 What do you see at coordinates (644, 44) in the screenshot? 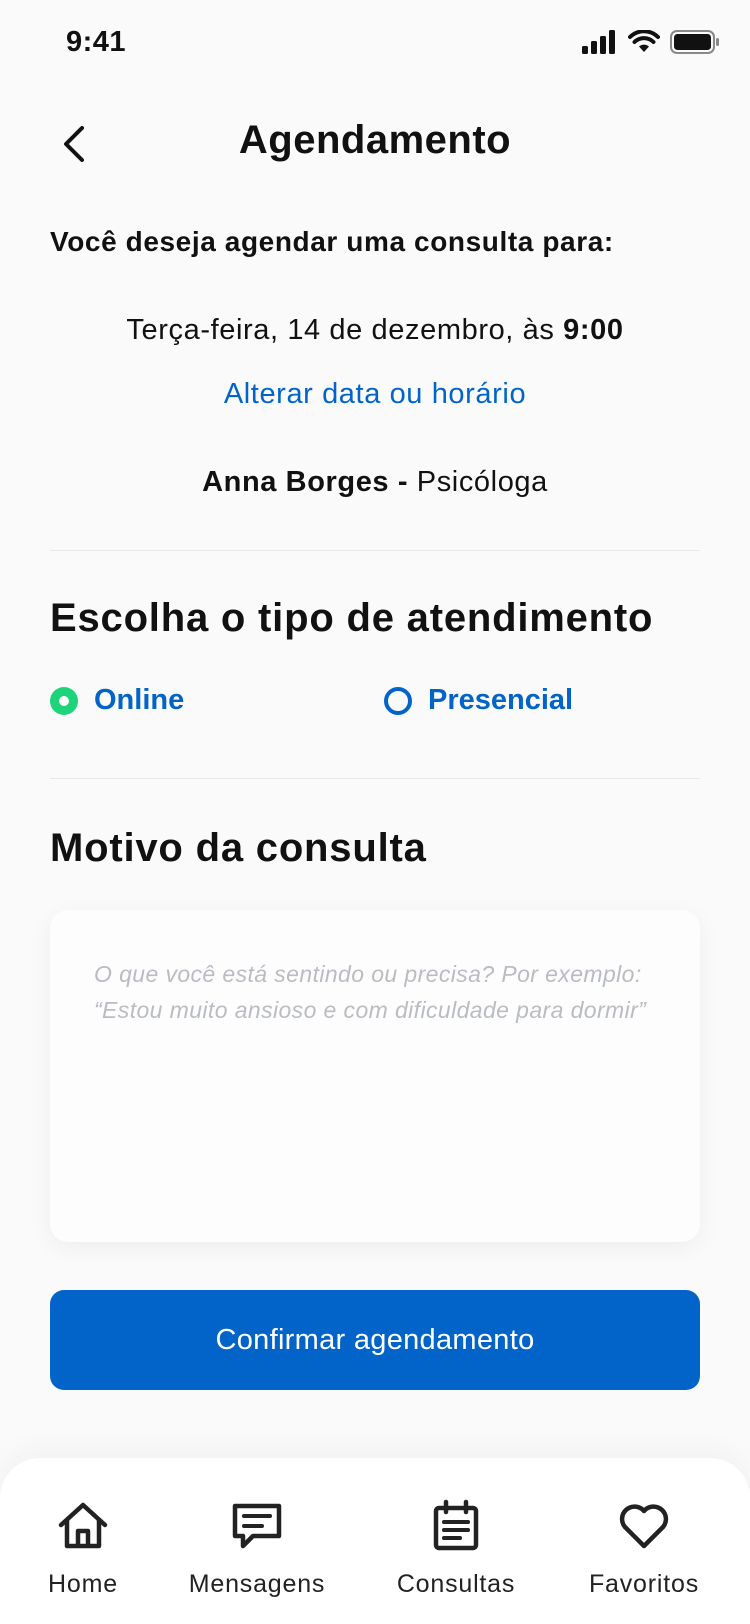
I see `wifi-icon` at bounding box center [644, 44].